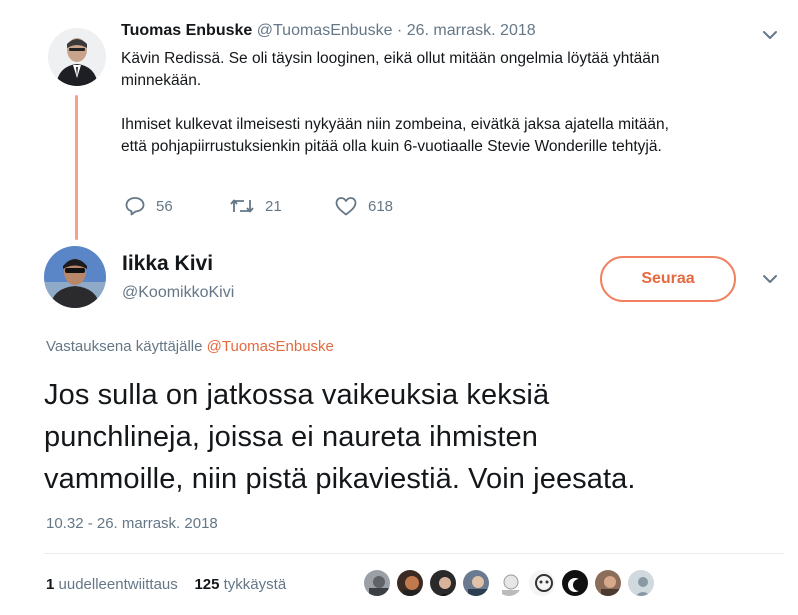  I want to click on like-action: 618, so click(363, 206).